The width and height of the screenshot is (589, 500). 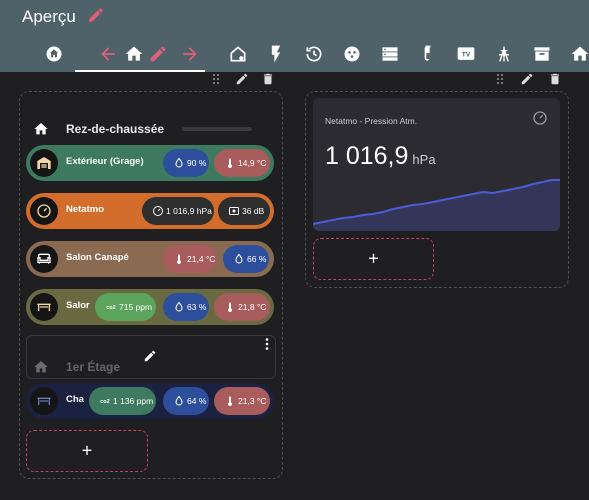 I want to click on arrow-right-icon, so click(x=190, y=54).